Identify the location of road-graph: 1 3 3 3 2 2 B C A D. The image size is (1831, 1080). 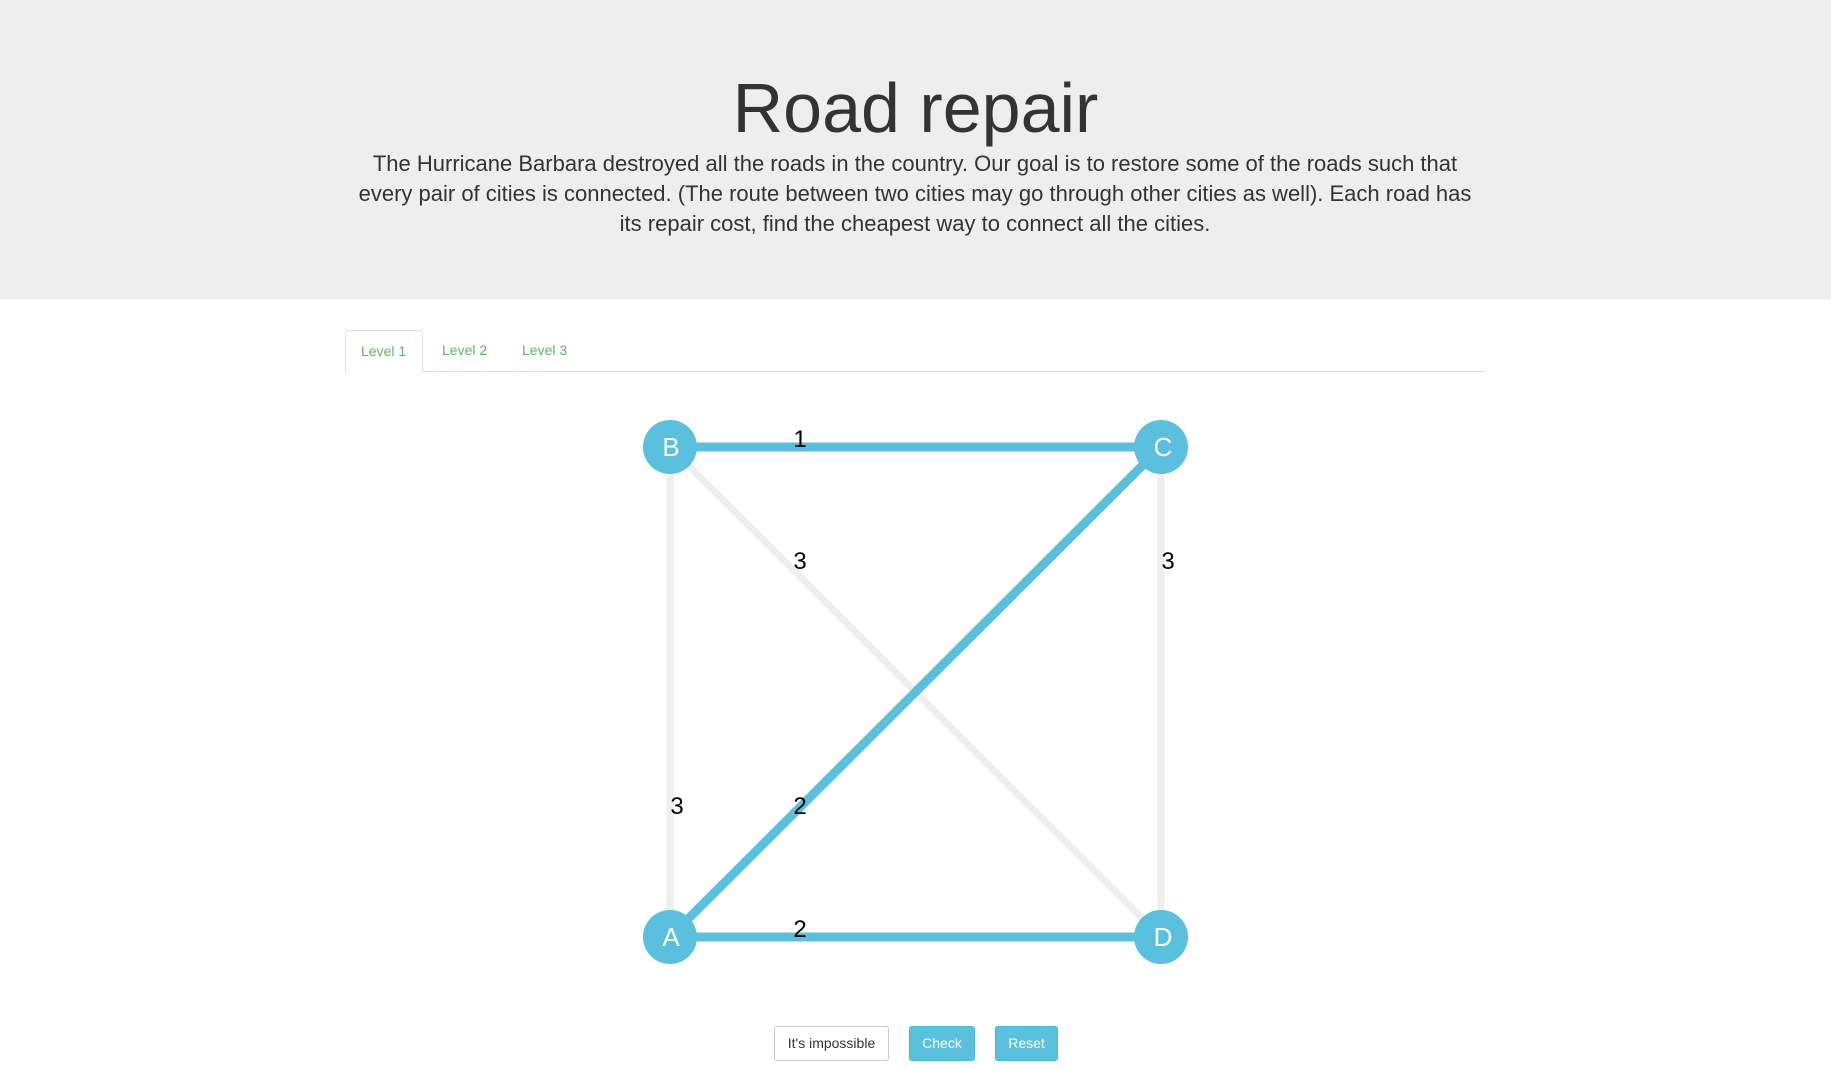
(915, 692).